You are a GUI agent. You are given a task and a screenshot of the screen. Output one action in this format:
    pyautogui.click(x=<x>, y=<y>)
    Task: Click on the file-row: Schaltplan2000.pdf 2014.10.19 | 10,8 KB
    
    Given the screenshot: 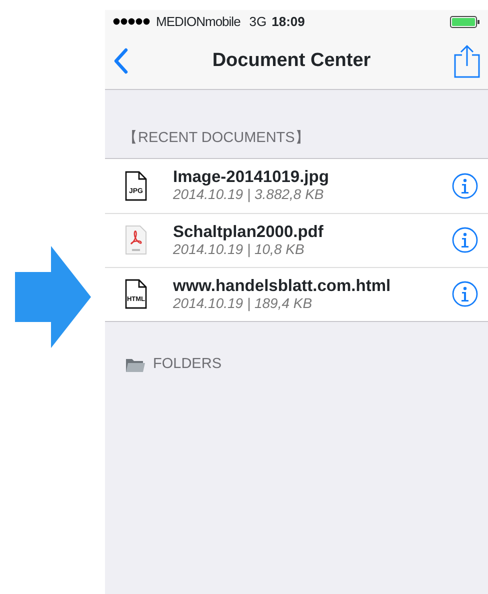 What is the action you would take?
    pyautogui.click(x=296, y=239)
    